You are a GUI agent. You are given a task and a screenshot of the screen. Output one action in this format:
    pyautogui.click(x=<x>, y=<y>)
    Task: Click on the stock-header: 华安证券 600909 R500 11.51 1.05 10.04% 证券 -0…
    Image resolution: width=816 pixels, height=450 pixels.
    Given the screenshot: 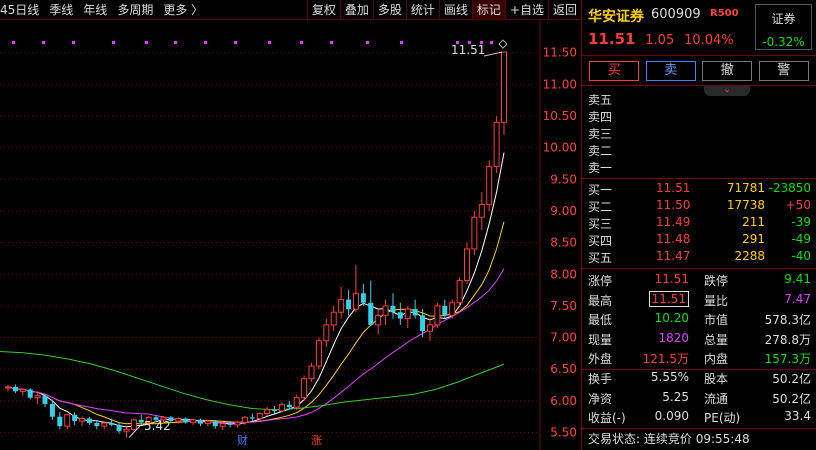 What is the action you would take?
    pyautogui.click(x=699, y=28)
    